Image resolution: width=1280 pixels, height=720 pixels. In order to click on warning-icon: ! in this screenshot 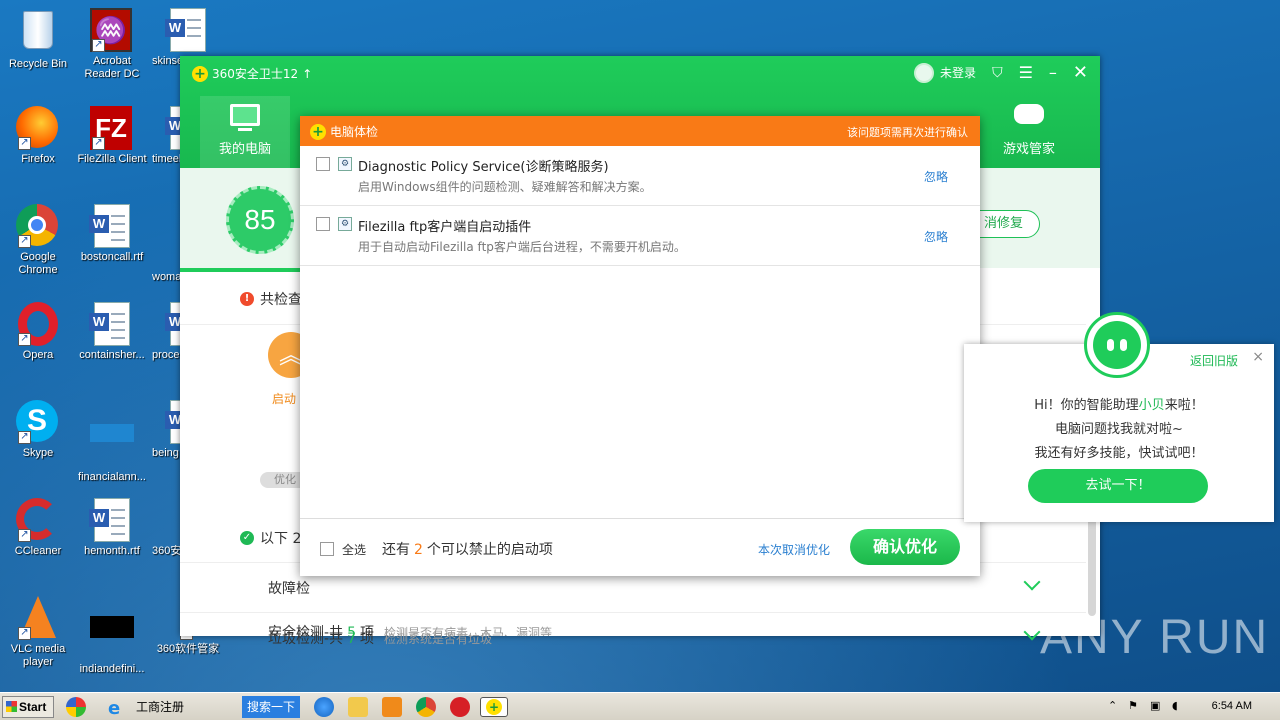, I will do `click(247, 299)`.